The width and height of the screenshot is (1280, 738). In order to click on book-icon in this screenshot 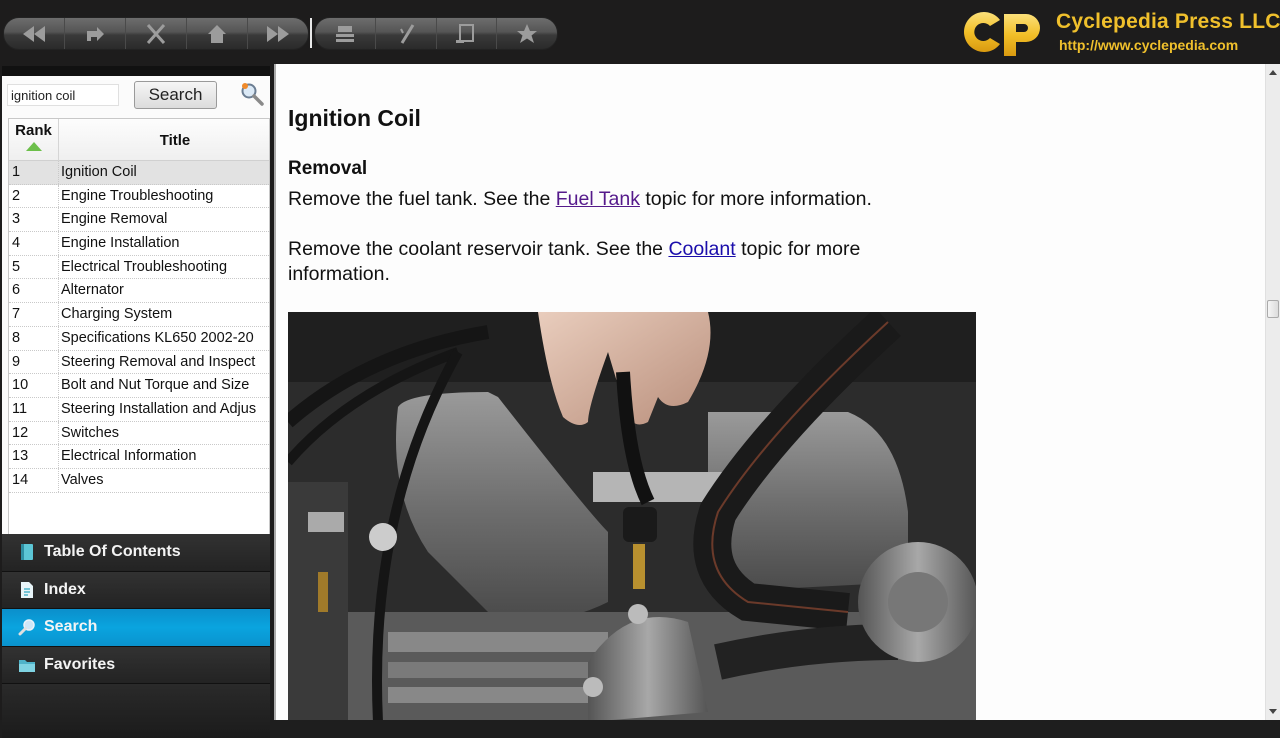, I will do `click(27, 552)`.